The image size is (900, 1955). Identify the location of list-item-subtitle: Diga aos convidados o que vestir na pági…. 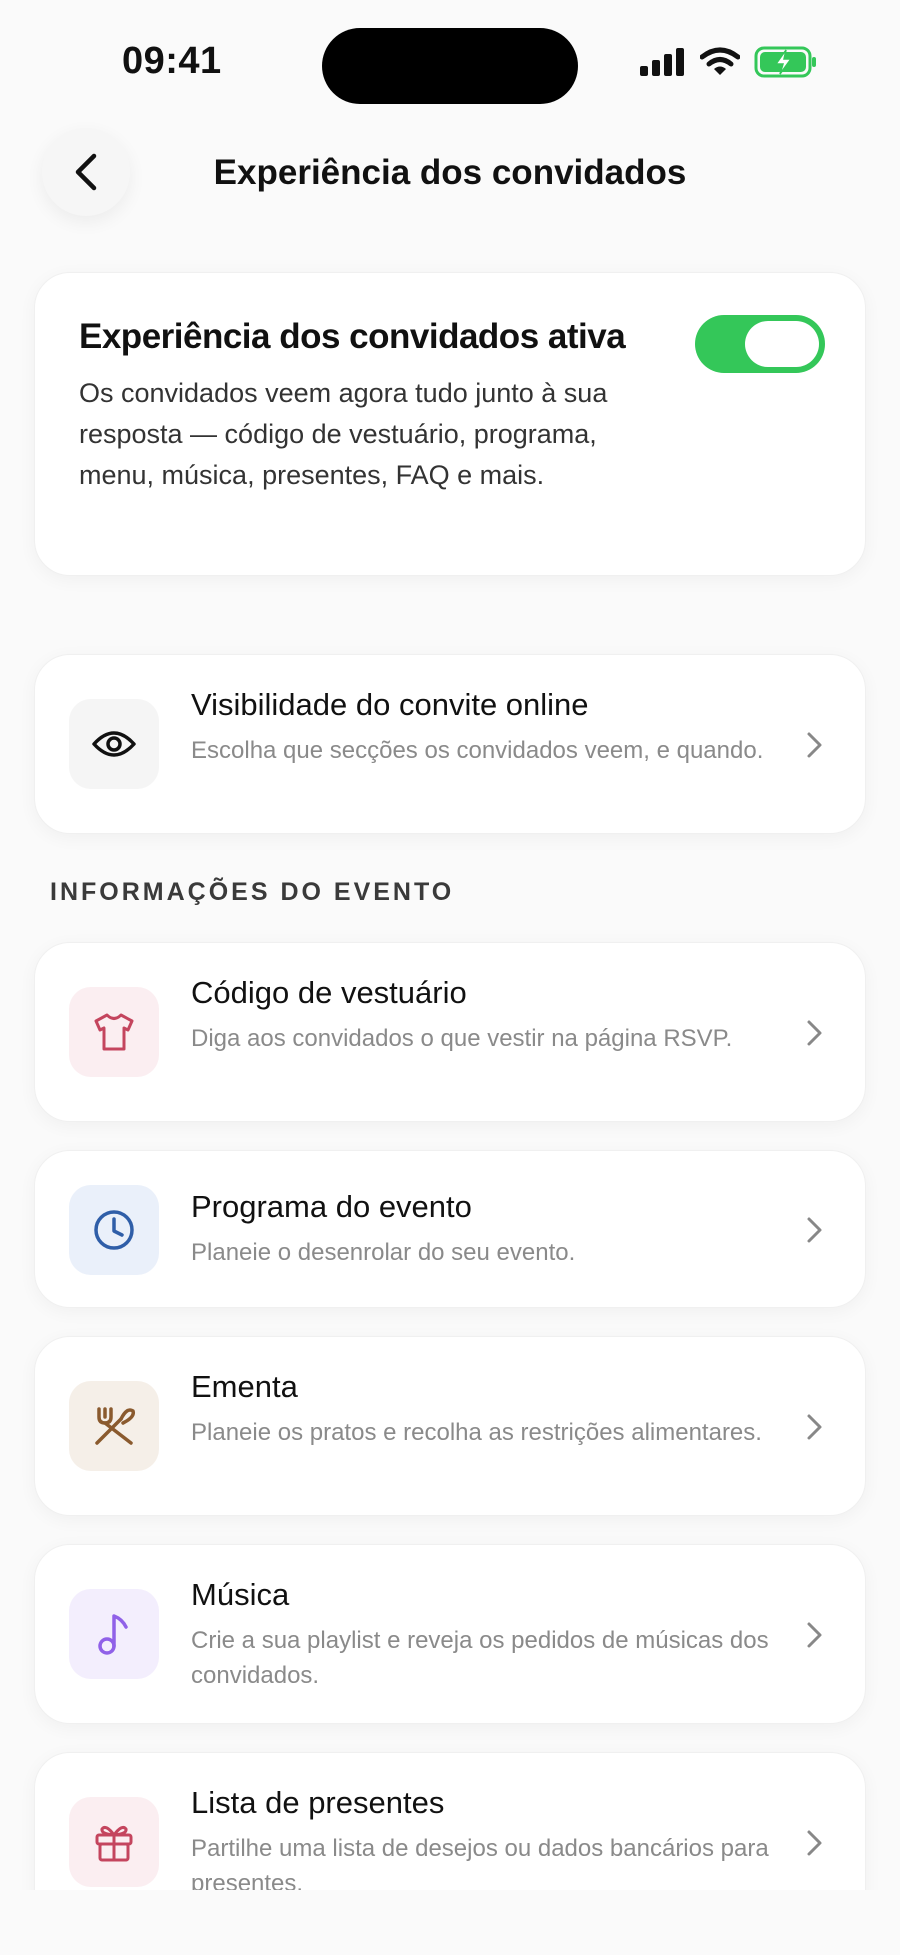
(462, 1038).